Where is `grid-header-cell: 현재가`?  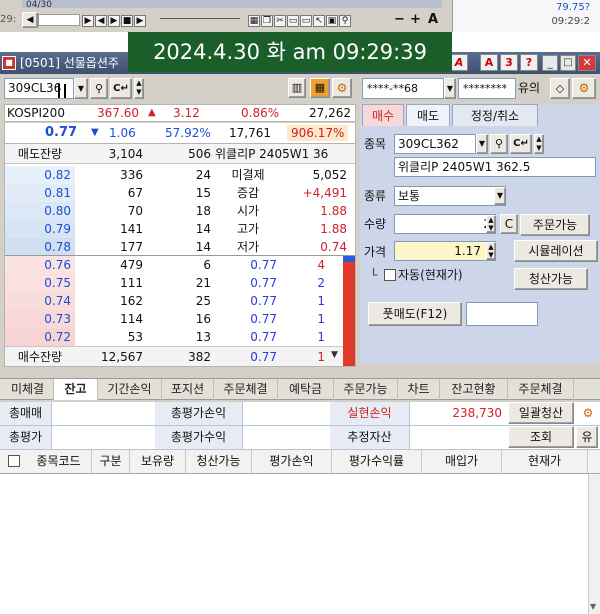 grid-header-cell: 현재가 is located at coordinates (545, 461).